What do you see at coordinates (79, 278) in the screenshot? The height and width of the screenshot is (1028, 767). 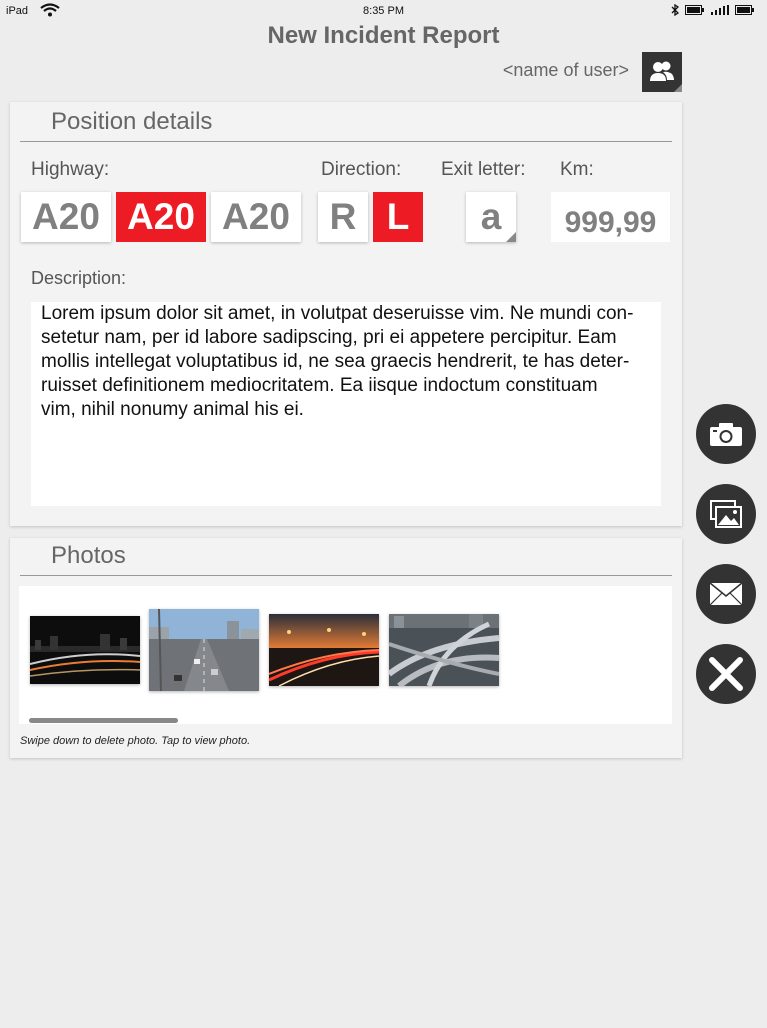 I see `description-label: Description:` at bounding box center [79, 278].